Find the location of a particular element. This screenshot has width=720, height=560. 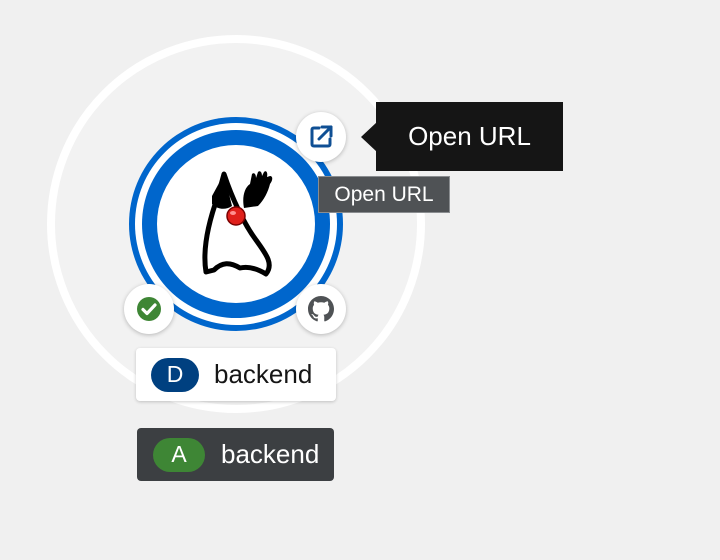

native-title-tooltip: Open URL is located at coordinates (384, 194).